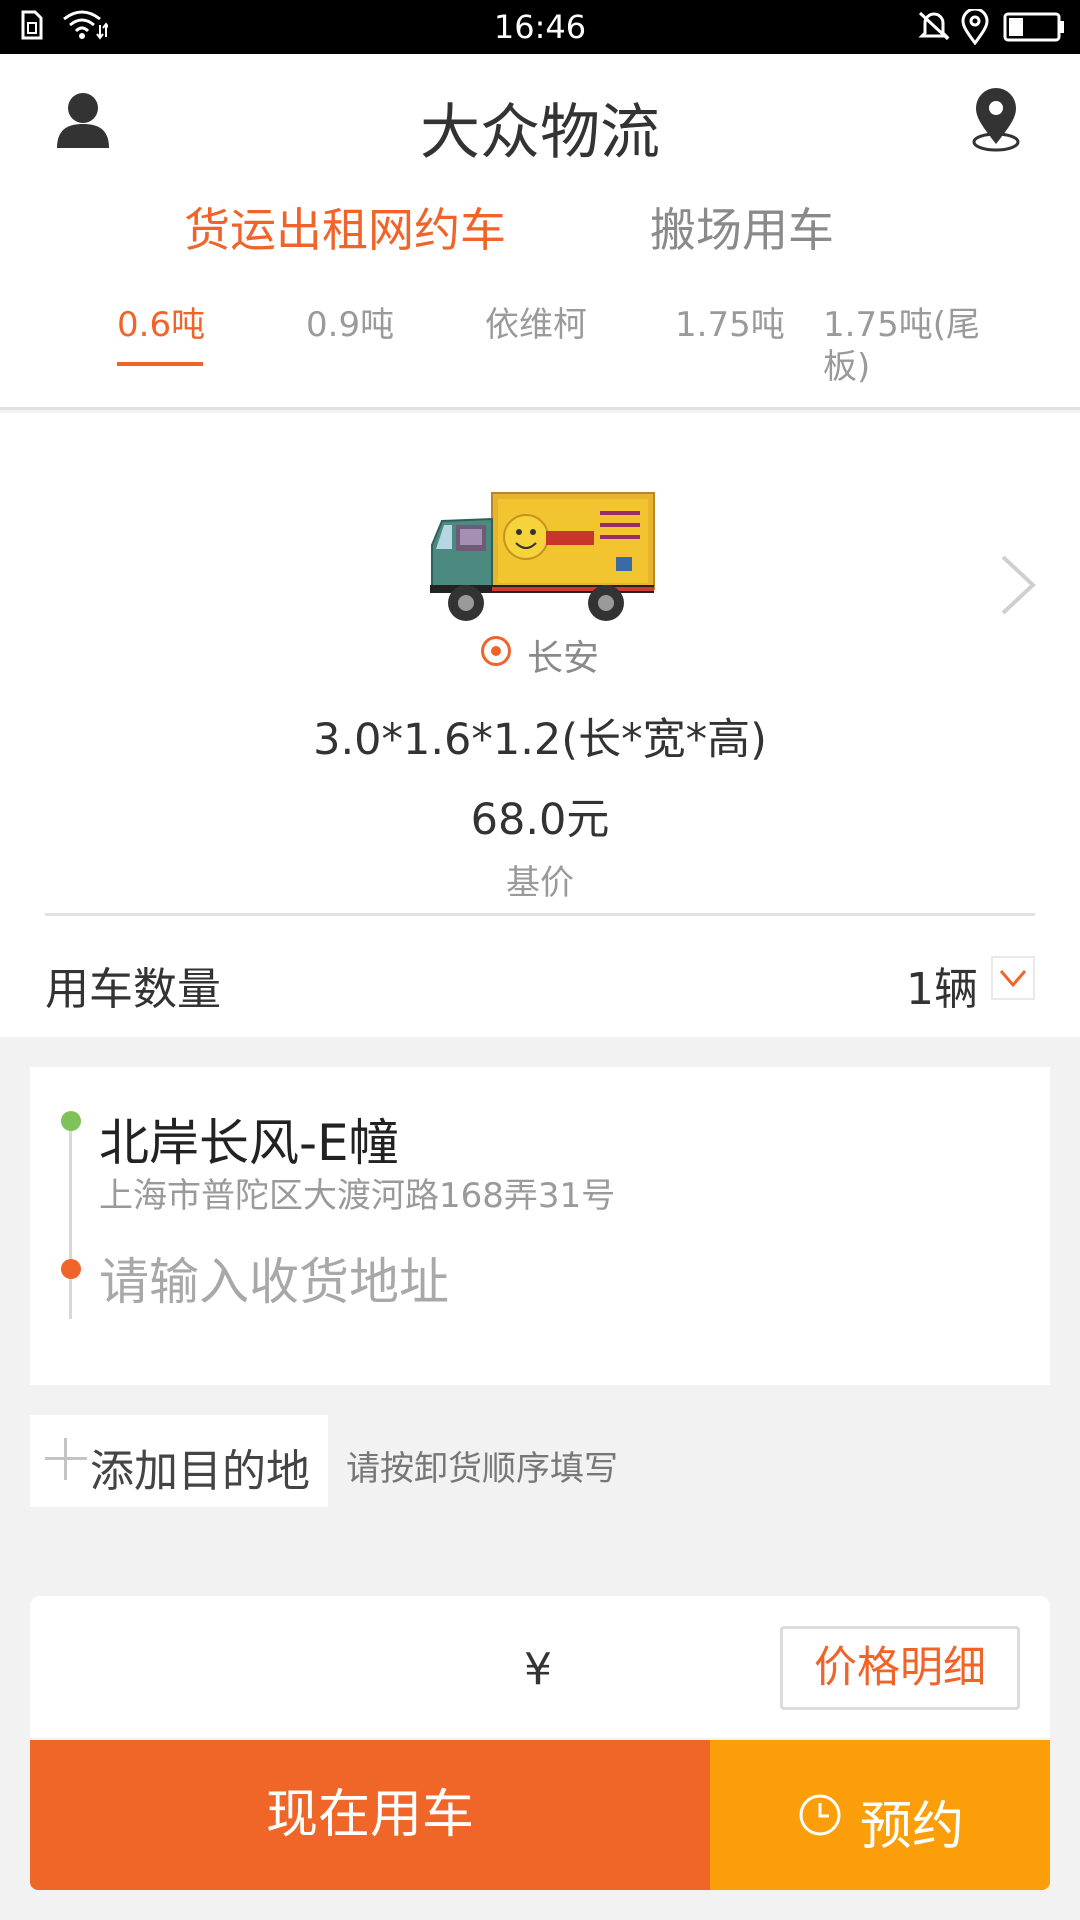 The width and height of the screenshot is (1080, 1920). What do you see at coordinates (71, 1121) in the screenshot?
I see `pickup-dot` at bounding box center [71, 1121].